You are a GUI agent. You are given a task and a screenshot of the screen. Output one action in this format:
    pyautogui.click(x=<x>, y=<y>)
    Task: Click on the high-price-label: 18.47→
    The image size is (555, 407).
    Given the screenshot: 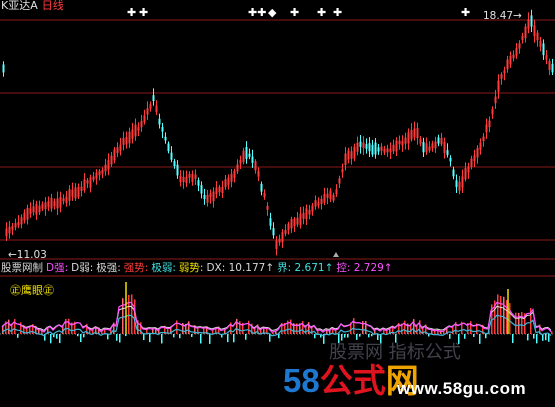 What is the action you would take?
    pyautogui.click(x=502, y=16)
    